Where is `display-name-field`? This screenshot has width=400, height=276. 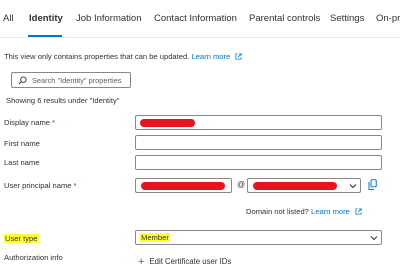 display-name-field is located at coordinates (258, 122).